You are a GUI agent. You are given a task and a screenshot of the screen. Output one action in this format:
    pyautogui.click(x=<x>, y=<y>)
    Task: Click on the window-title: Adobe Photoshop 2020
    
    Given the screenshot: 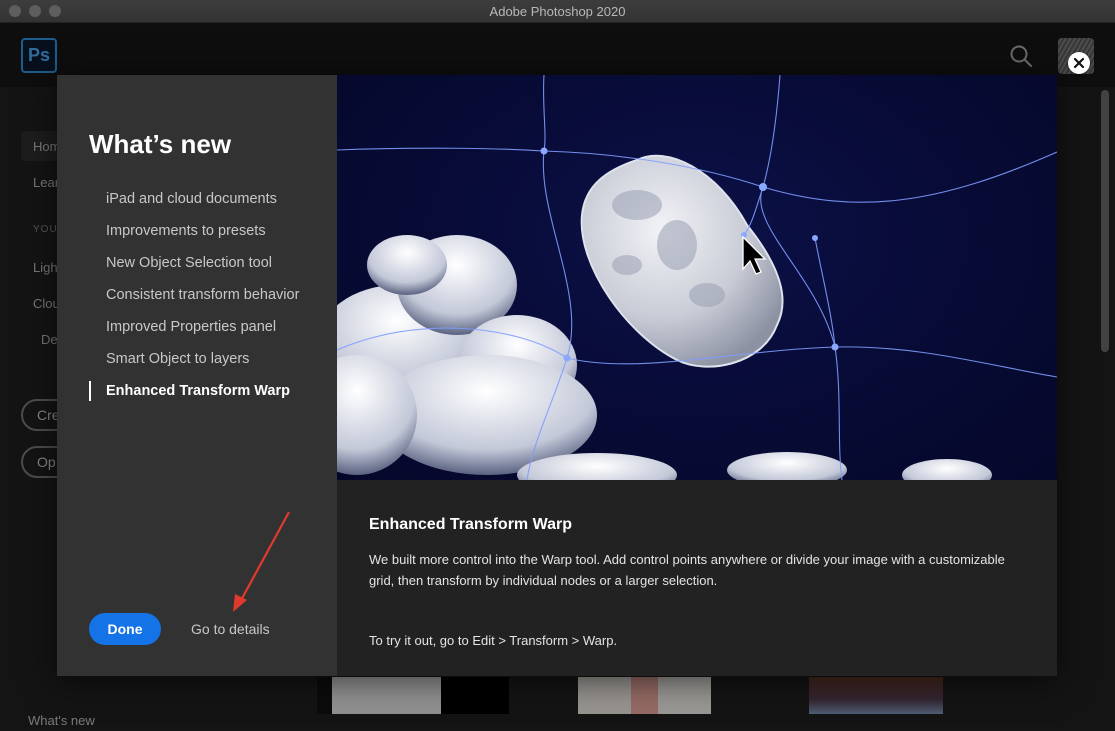 What is the action you would take?
    pyautogui.click(x=557, y=11)
    